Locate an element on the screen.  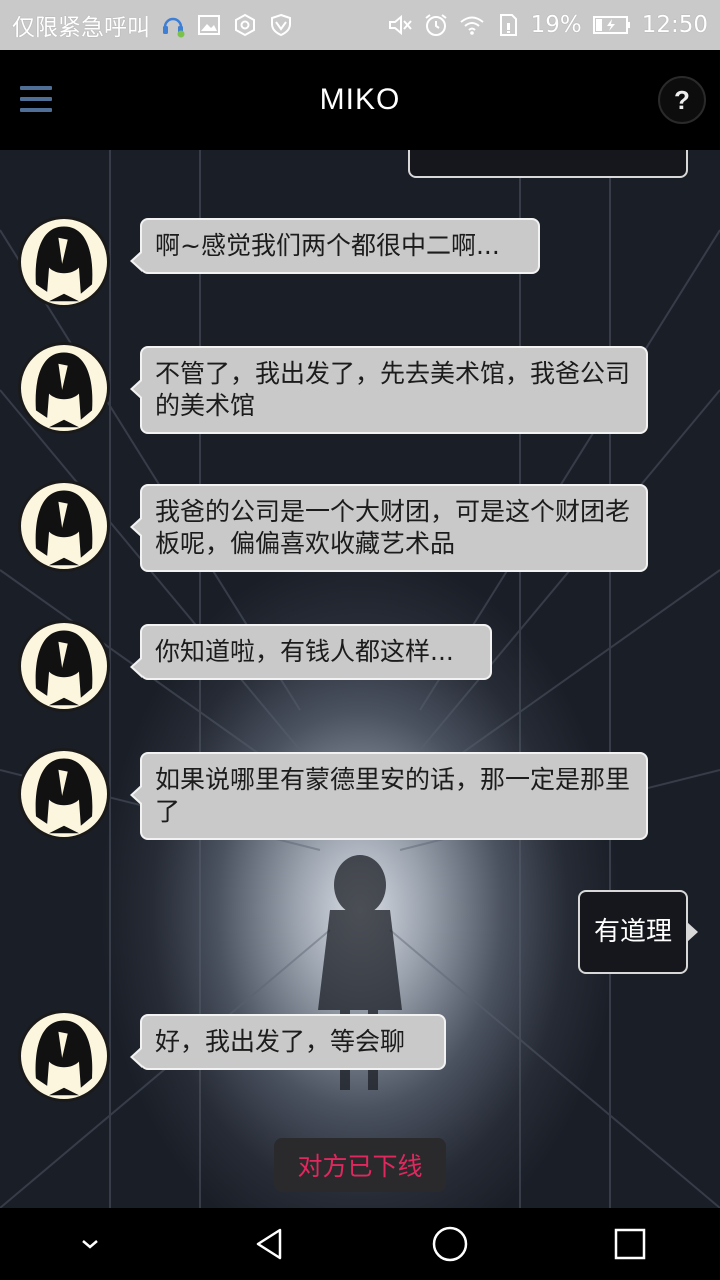
home-icon is located at coordinates (450, 1244).